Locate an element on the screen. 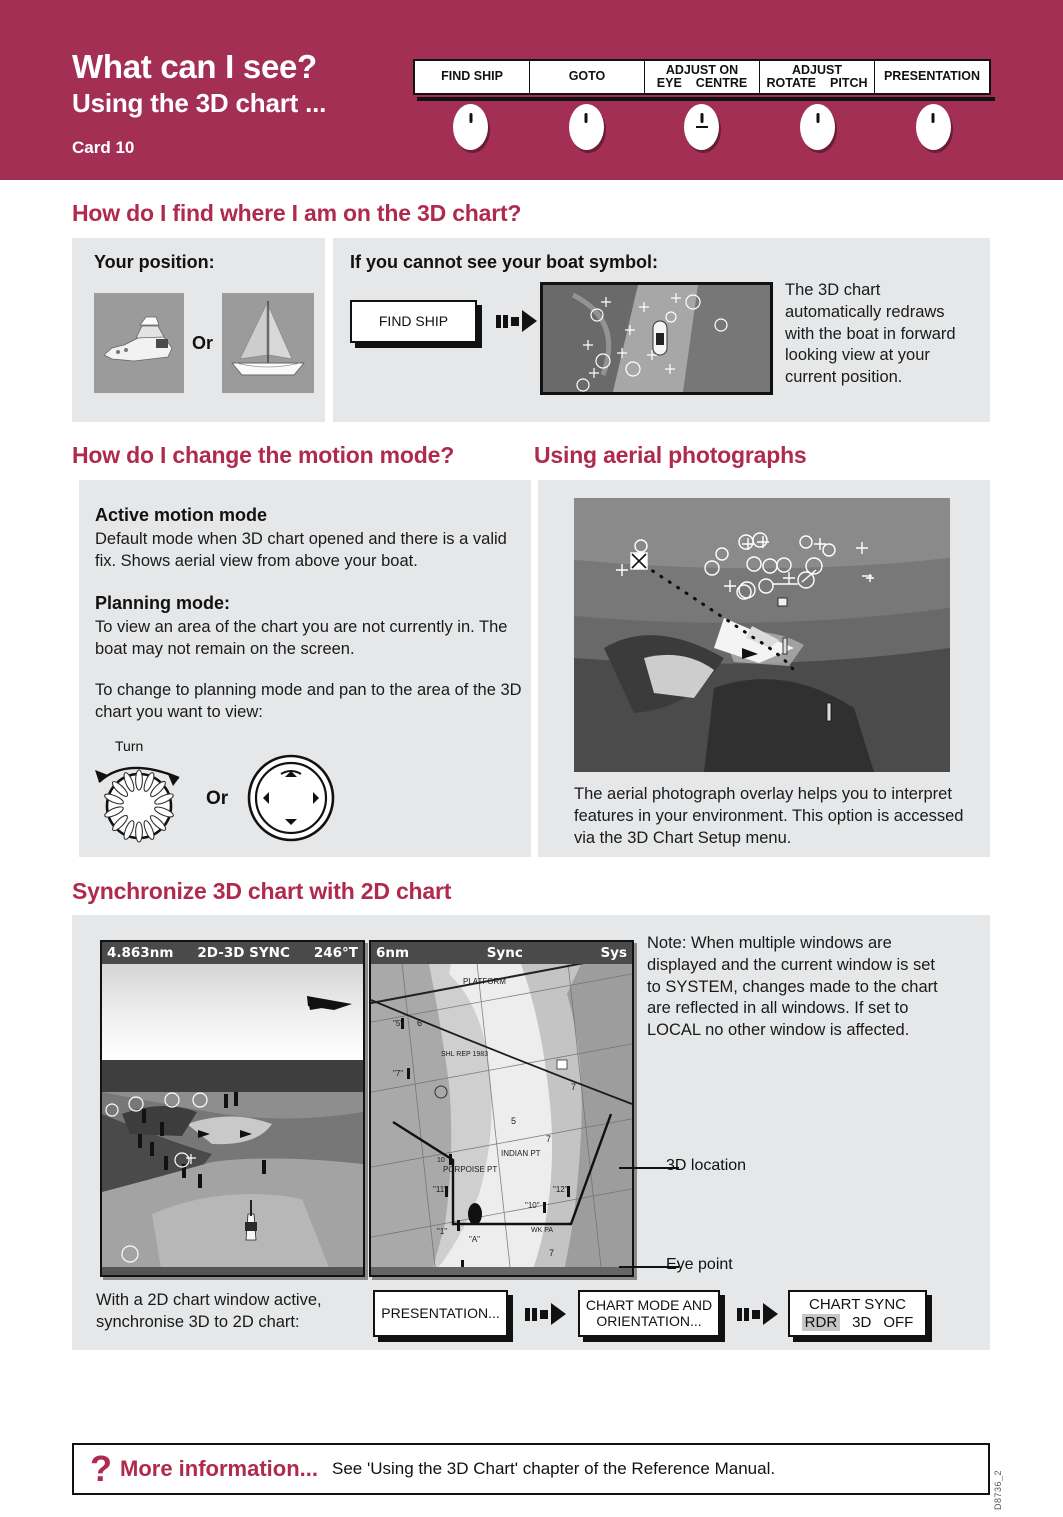 The image size is (1063, 1517). trackpad-glyph is located at coordinates (291, 798).